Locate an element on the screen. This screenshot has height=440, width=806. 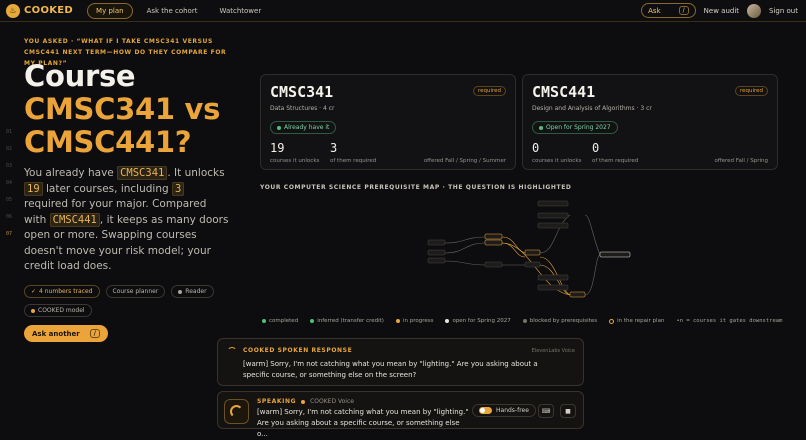
sign-out-link: Sign out is located at coordinates (783, 11).